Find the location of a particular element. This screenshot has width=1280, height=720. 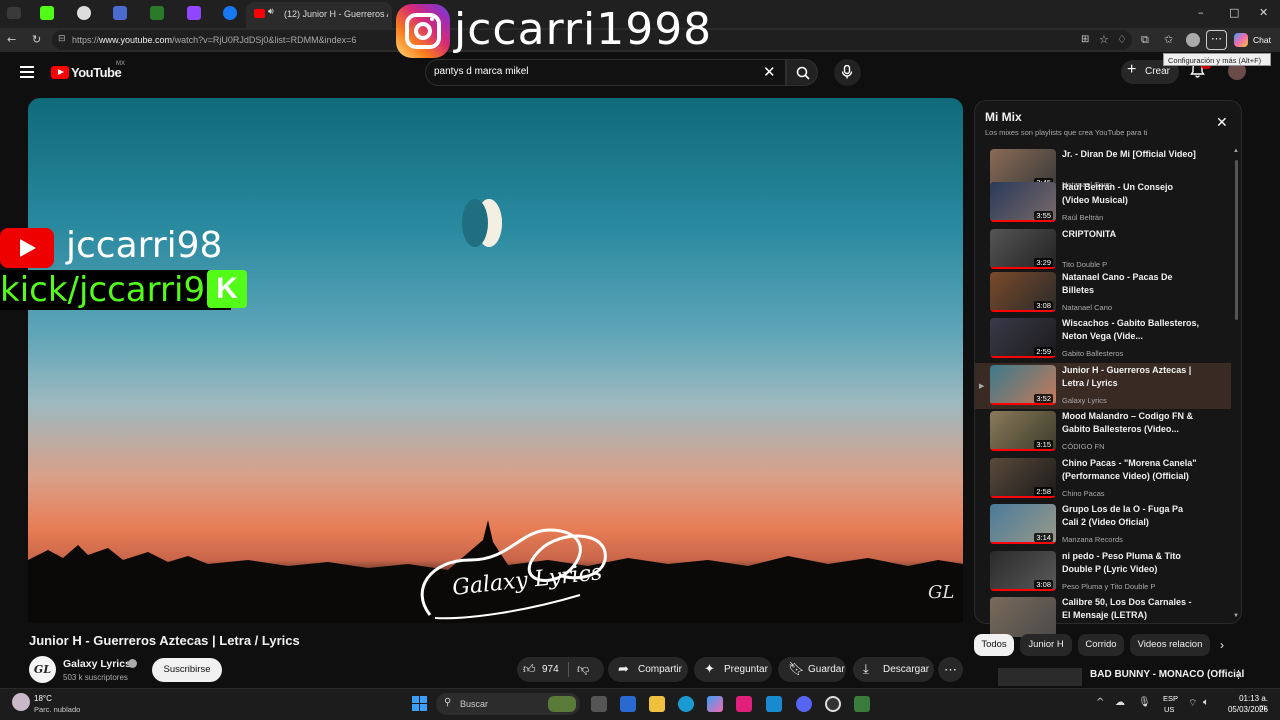

taskbar-date: 05/03/2026 is located at coordinates (1243, 709).